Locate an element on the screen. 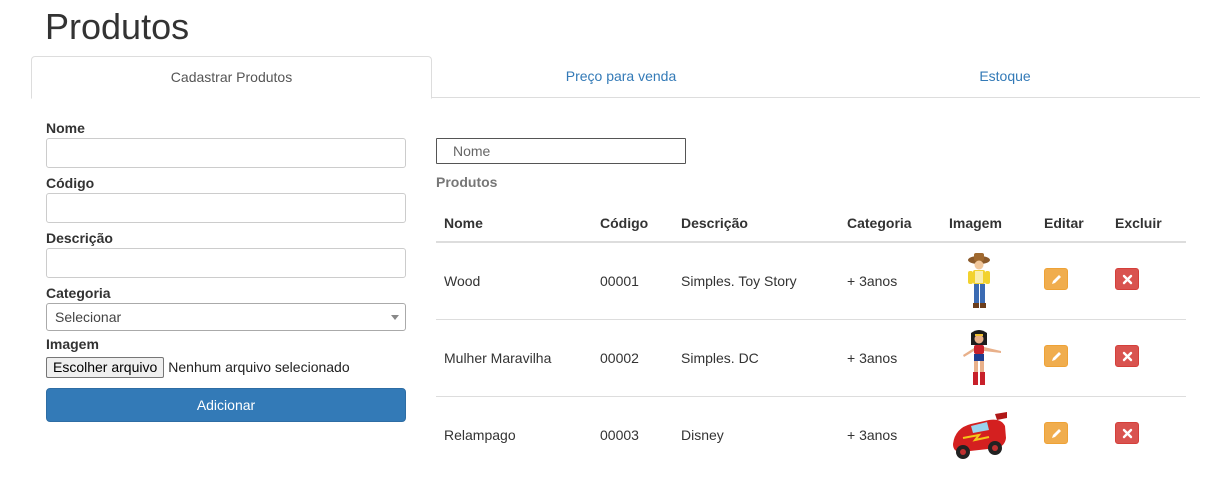  cell-descricao: Simples. Toy Story is located at coordinates (756, 281).